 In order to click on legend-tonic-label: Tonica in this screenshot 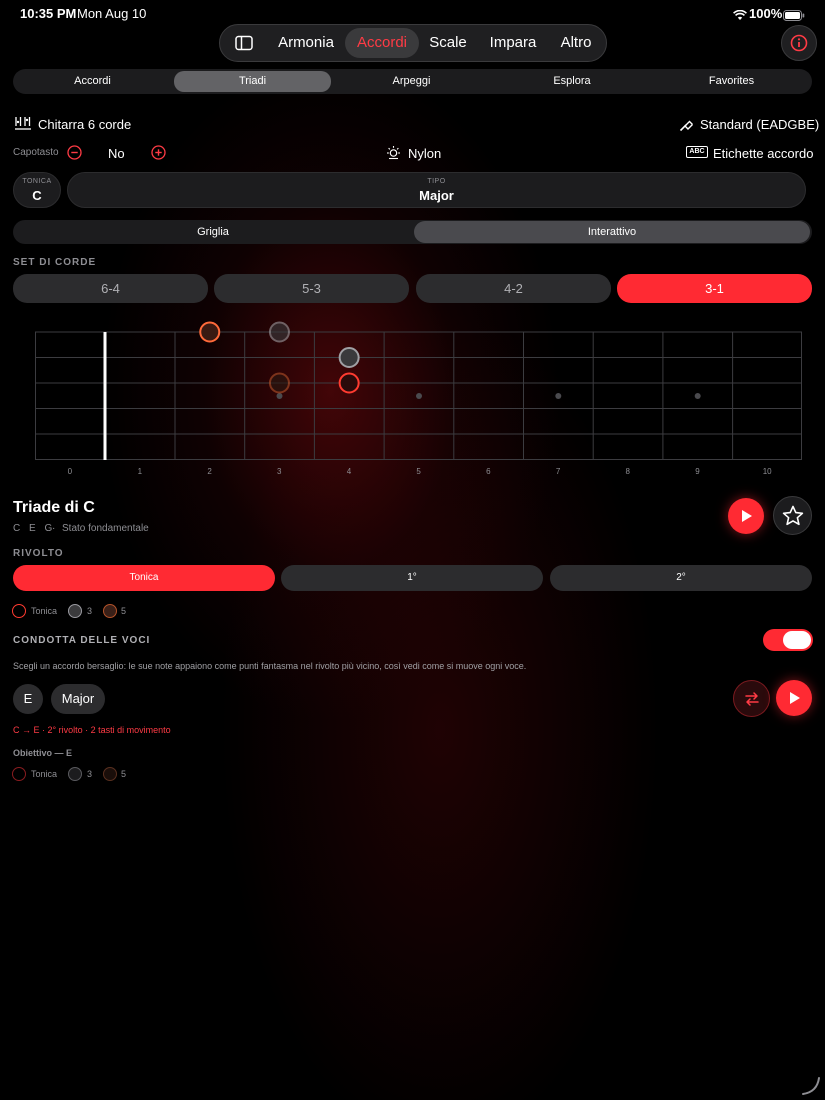, I will do `click(44, 611)`.